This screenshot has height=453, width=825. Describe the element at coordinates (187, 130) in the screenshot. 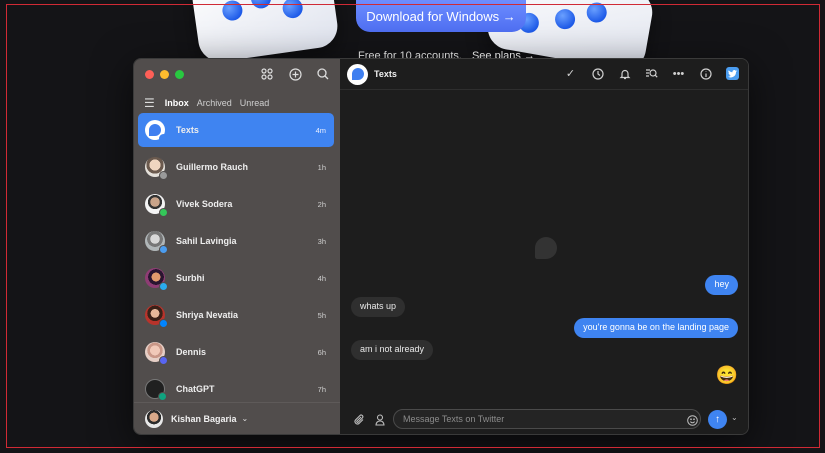

I see `conversation-name: Texts` at that location.